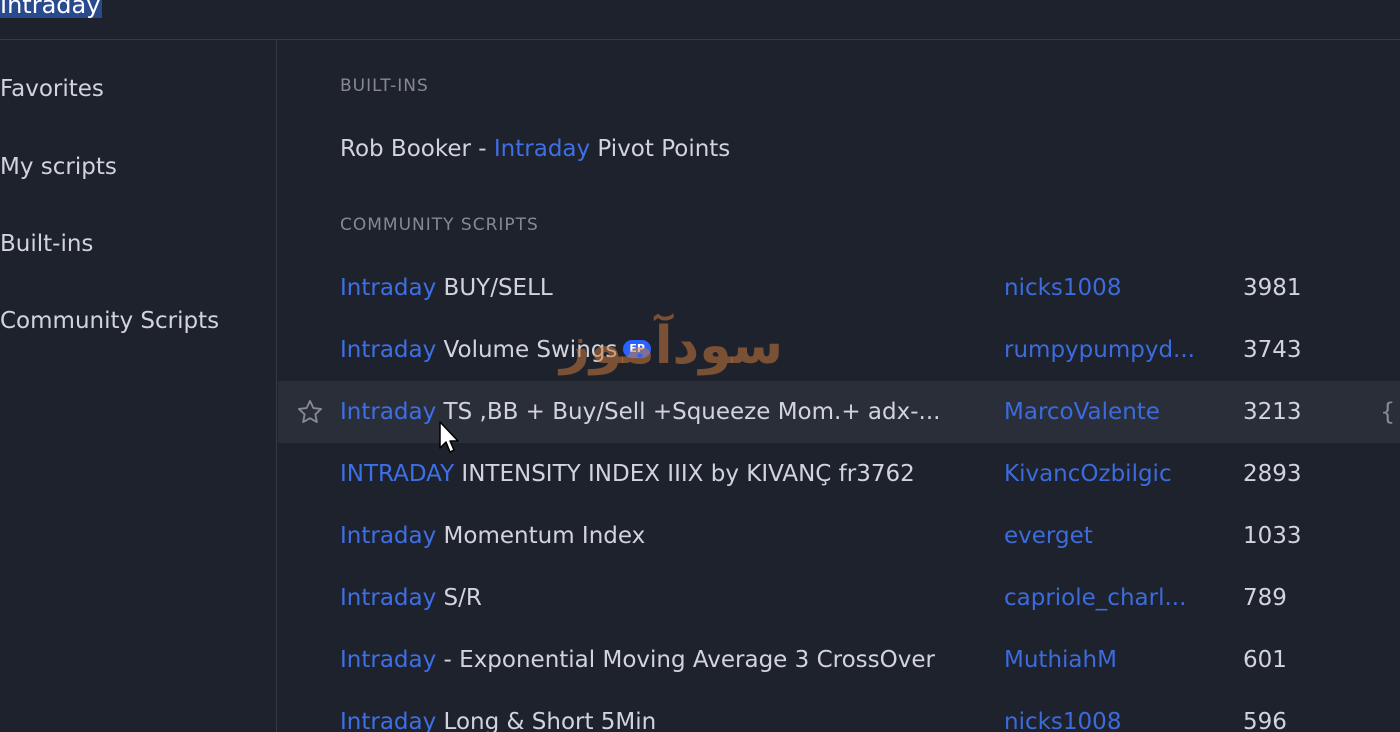 The image size is (1400, 732). I want to click on list-item: Intraday BUY/SELL nicks1008 3981, so click(839, 288).